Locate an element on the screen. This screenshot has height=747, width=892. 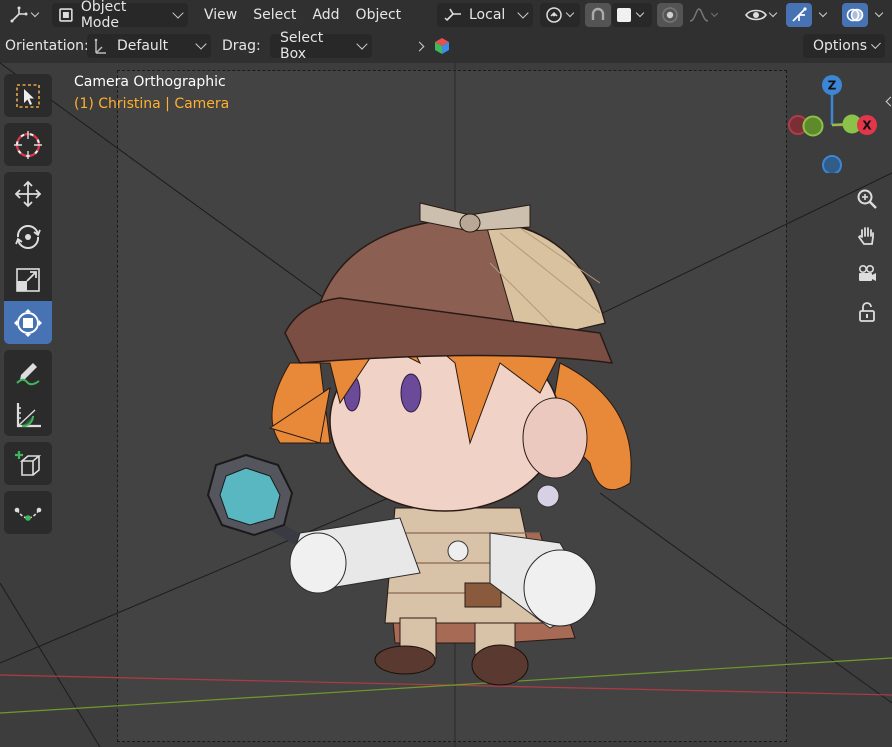
camera-view-button is located at coordinates (867, 274).